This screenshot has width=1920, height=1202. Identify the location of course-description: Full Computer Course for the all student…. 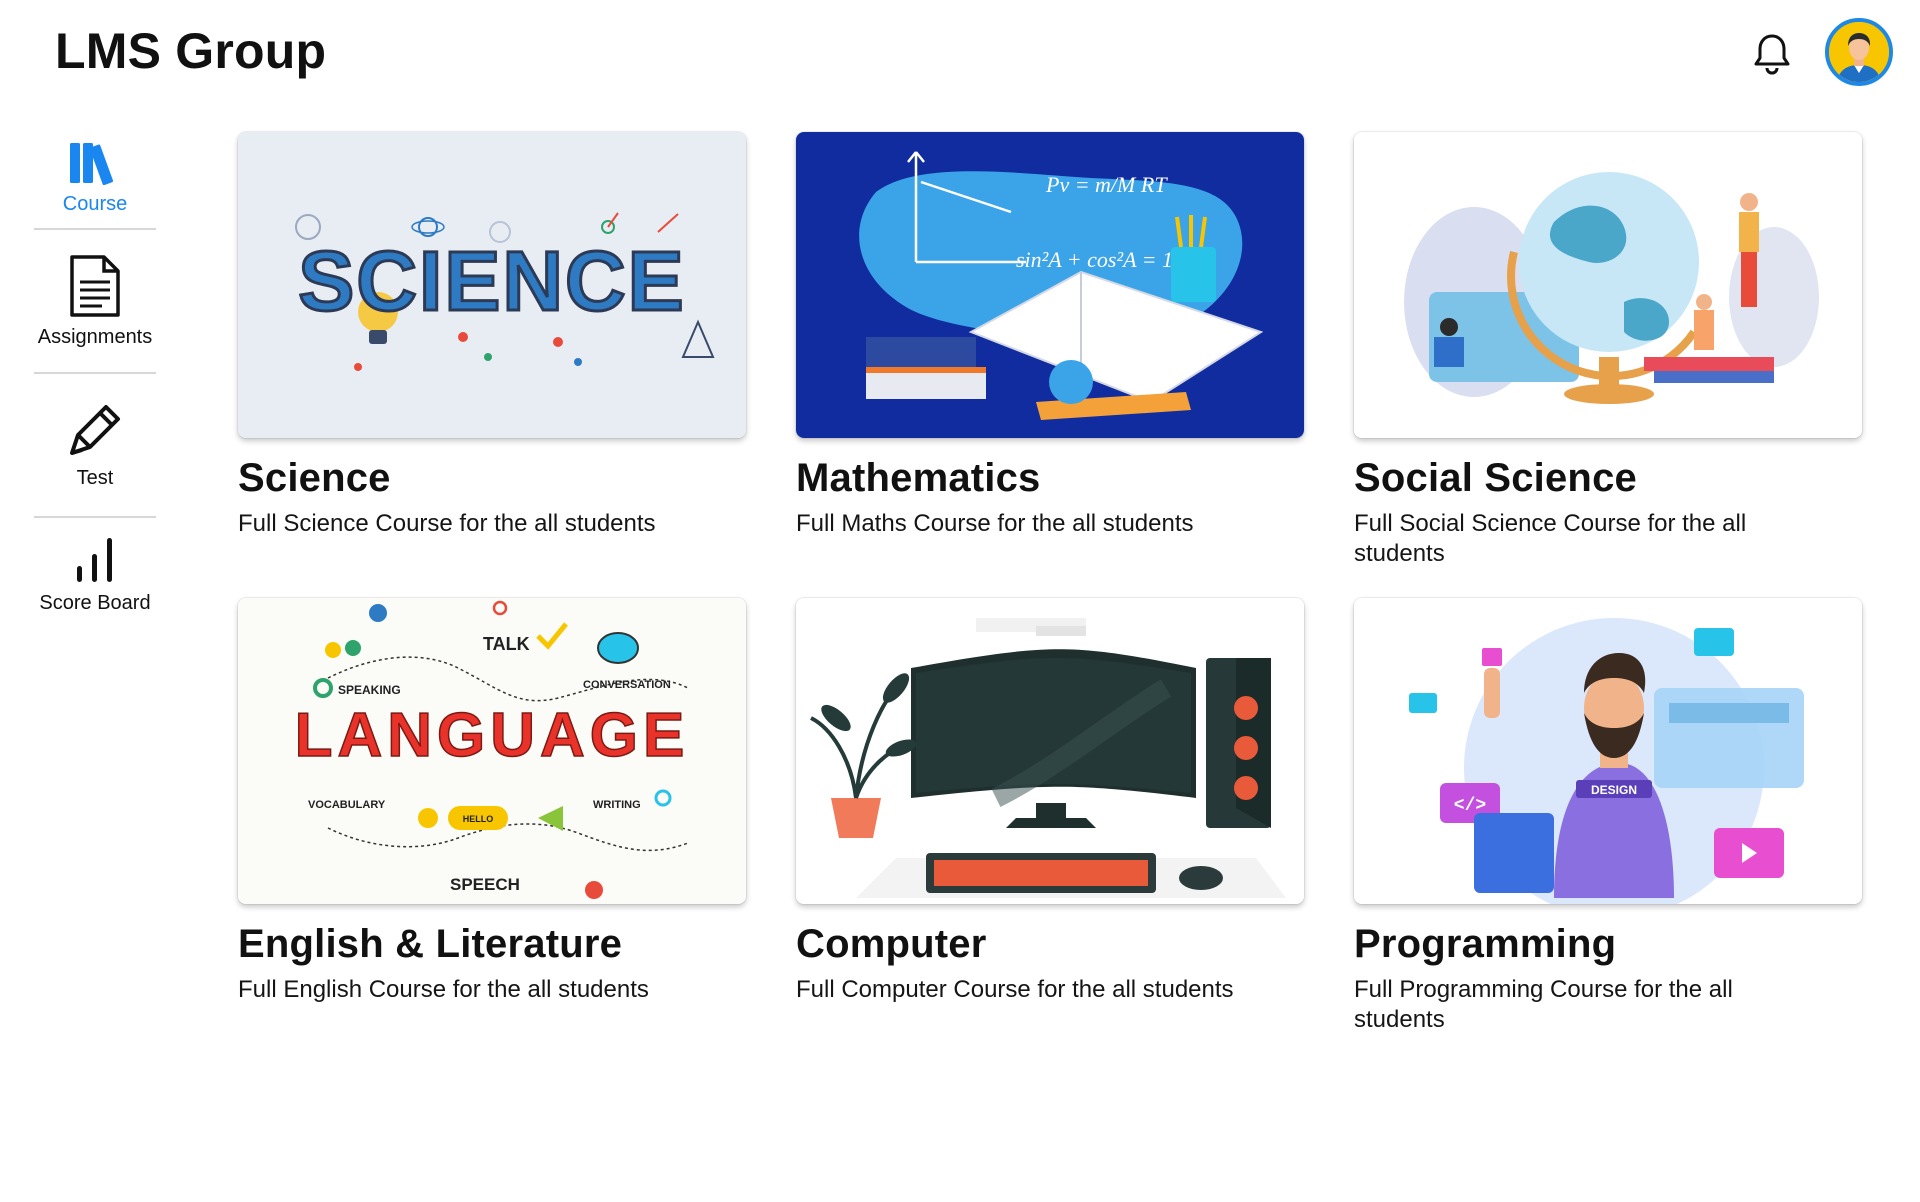
(1015, 989).